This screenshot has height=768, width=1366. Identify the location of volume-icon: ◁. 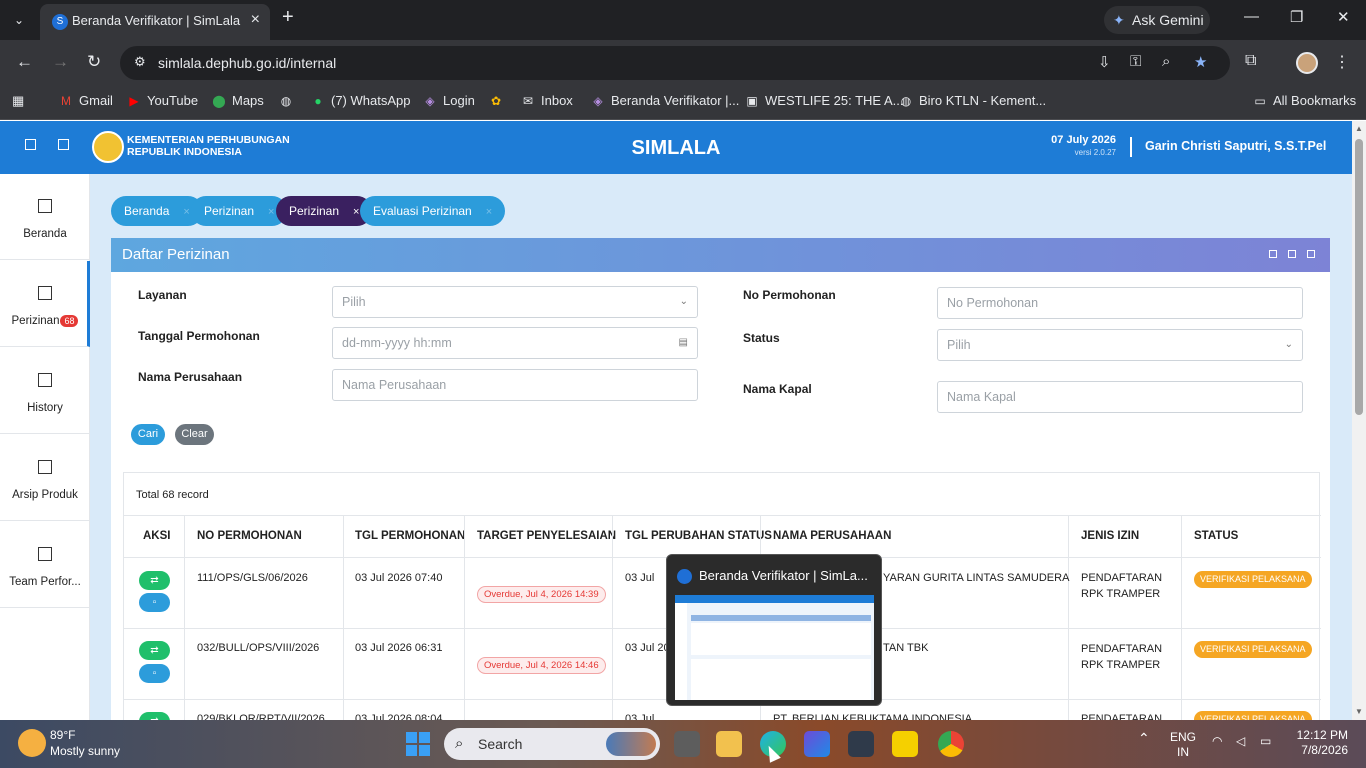
(1240, 741).